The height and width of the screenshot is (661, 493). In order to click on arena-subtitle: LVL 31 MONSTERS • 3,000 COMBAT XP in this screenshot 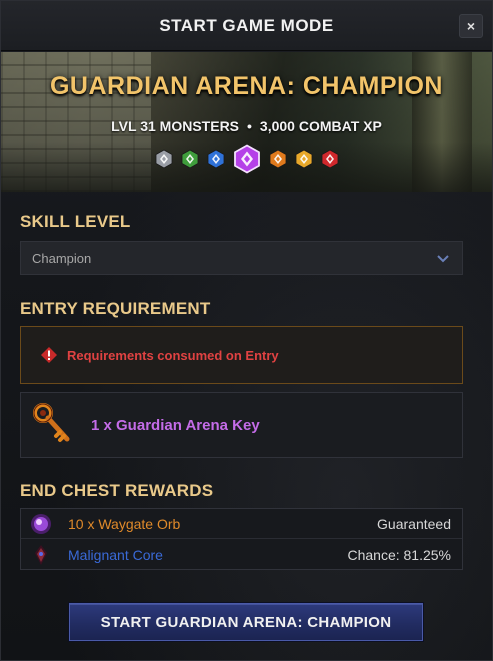, I will do `click(246, 126)`.